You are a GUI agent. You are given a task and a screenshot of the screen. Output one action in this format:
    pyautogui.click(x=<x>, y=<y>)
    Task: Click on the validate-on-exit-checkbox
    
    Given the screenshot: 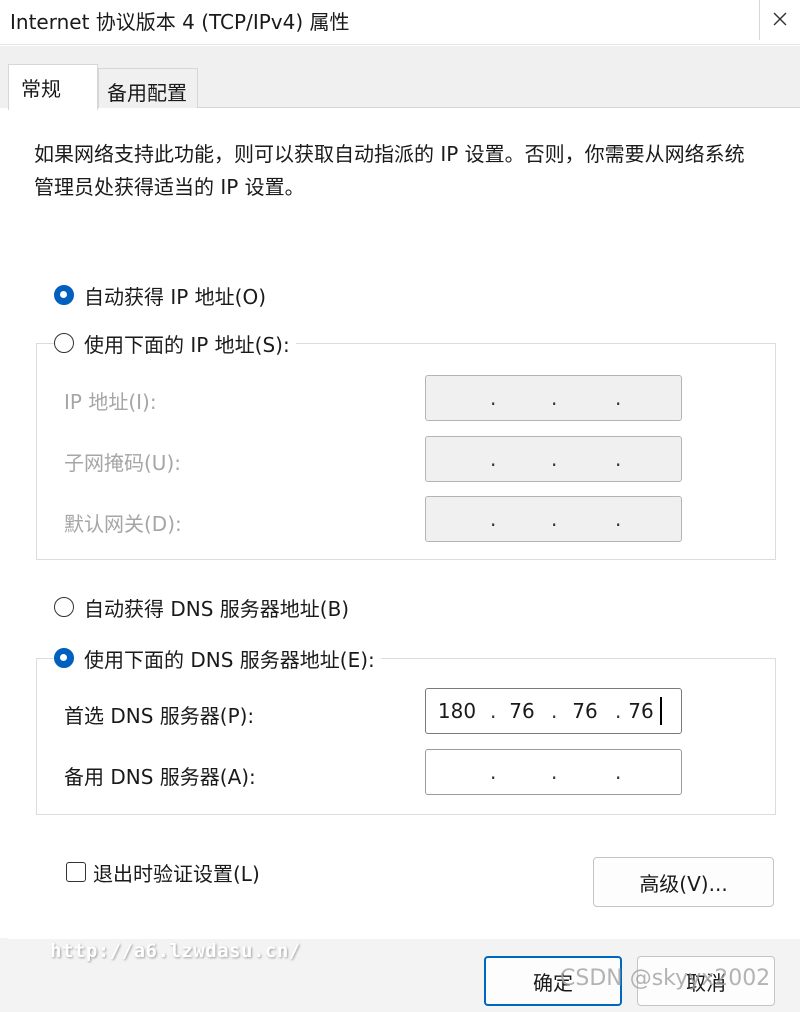 What is the action you would take?
    pyautogui.click(x=76, y=872)
    